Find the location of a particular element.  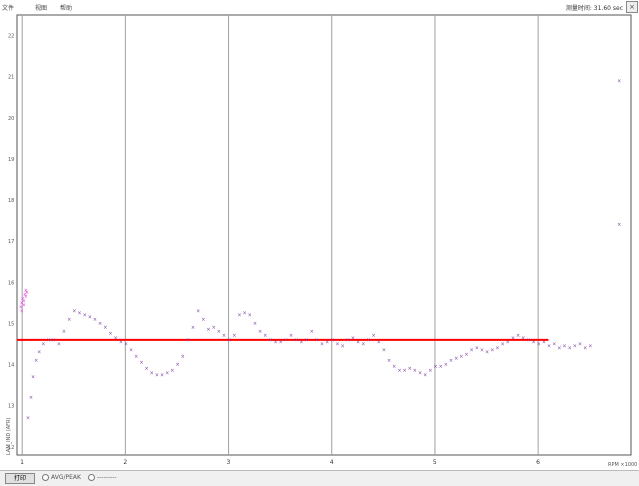

y-tick-label: 19 is located at coordinates (11, 160).